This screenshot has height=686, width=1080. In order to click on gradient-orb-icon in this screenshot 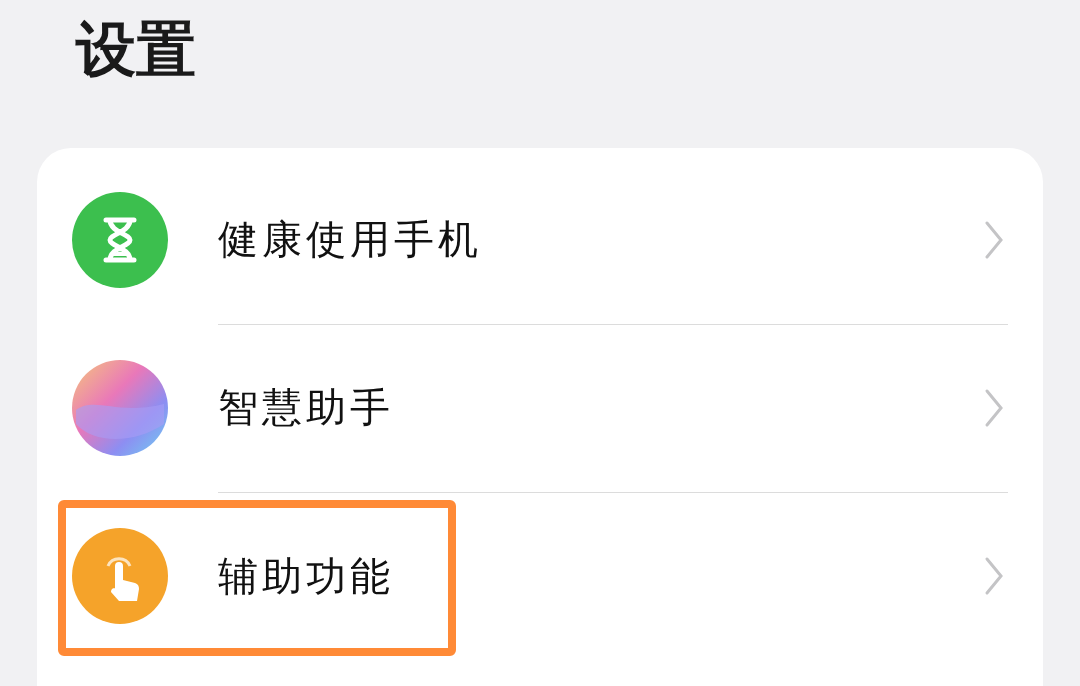, I will do `click(120, 408)`.